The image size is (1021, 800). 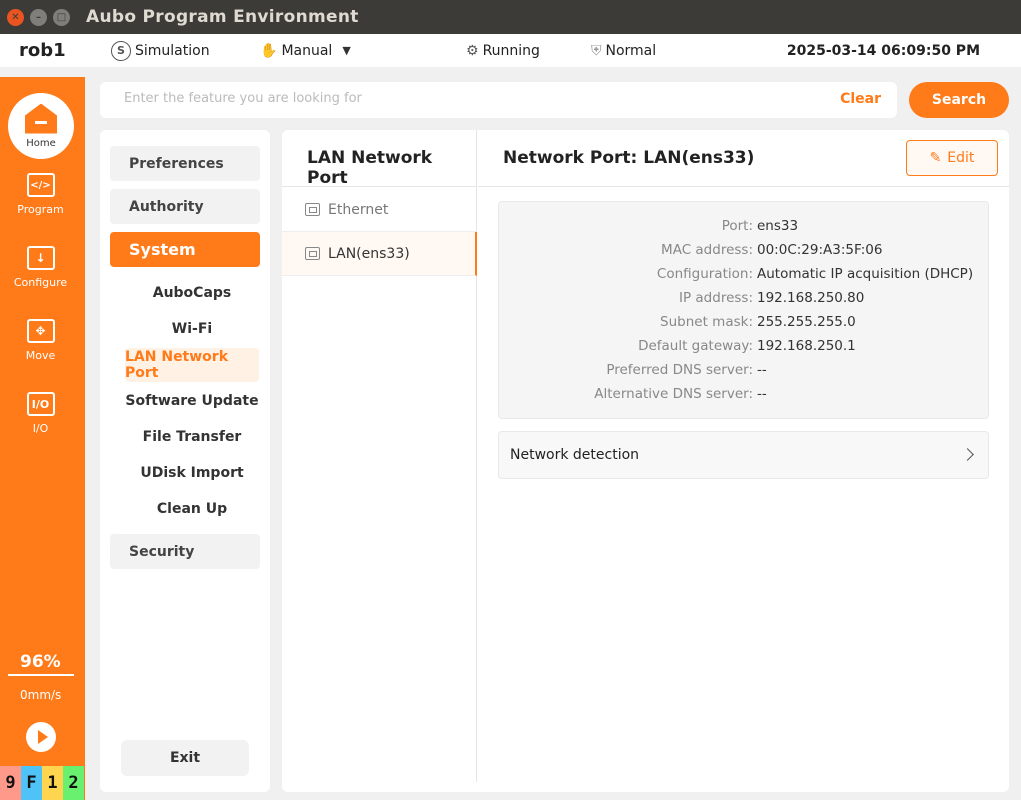 What do you see at coordinates (40, 282) in the screenshot?
I see `nav-configure-label: Configure` at bounding box center [40, 282].